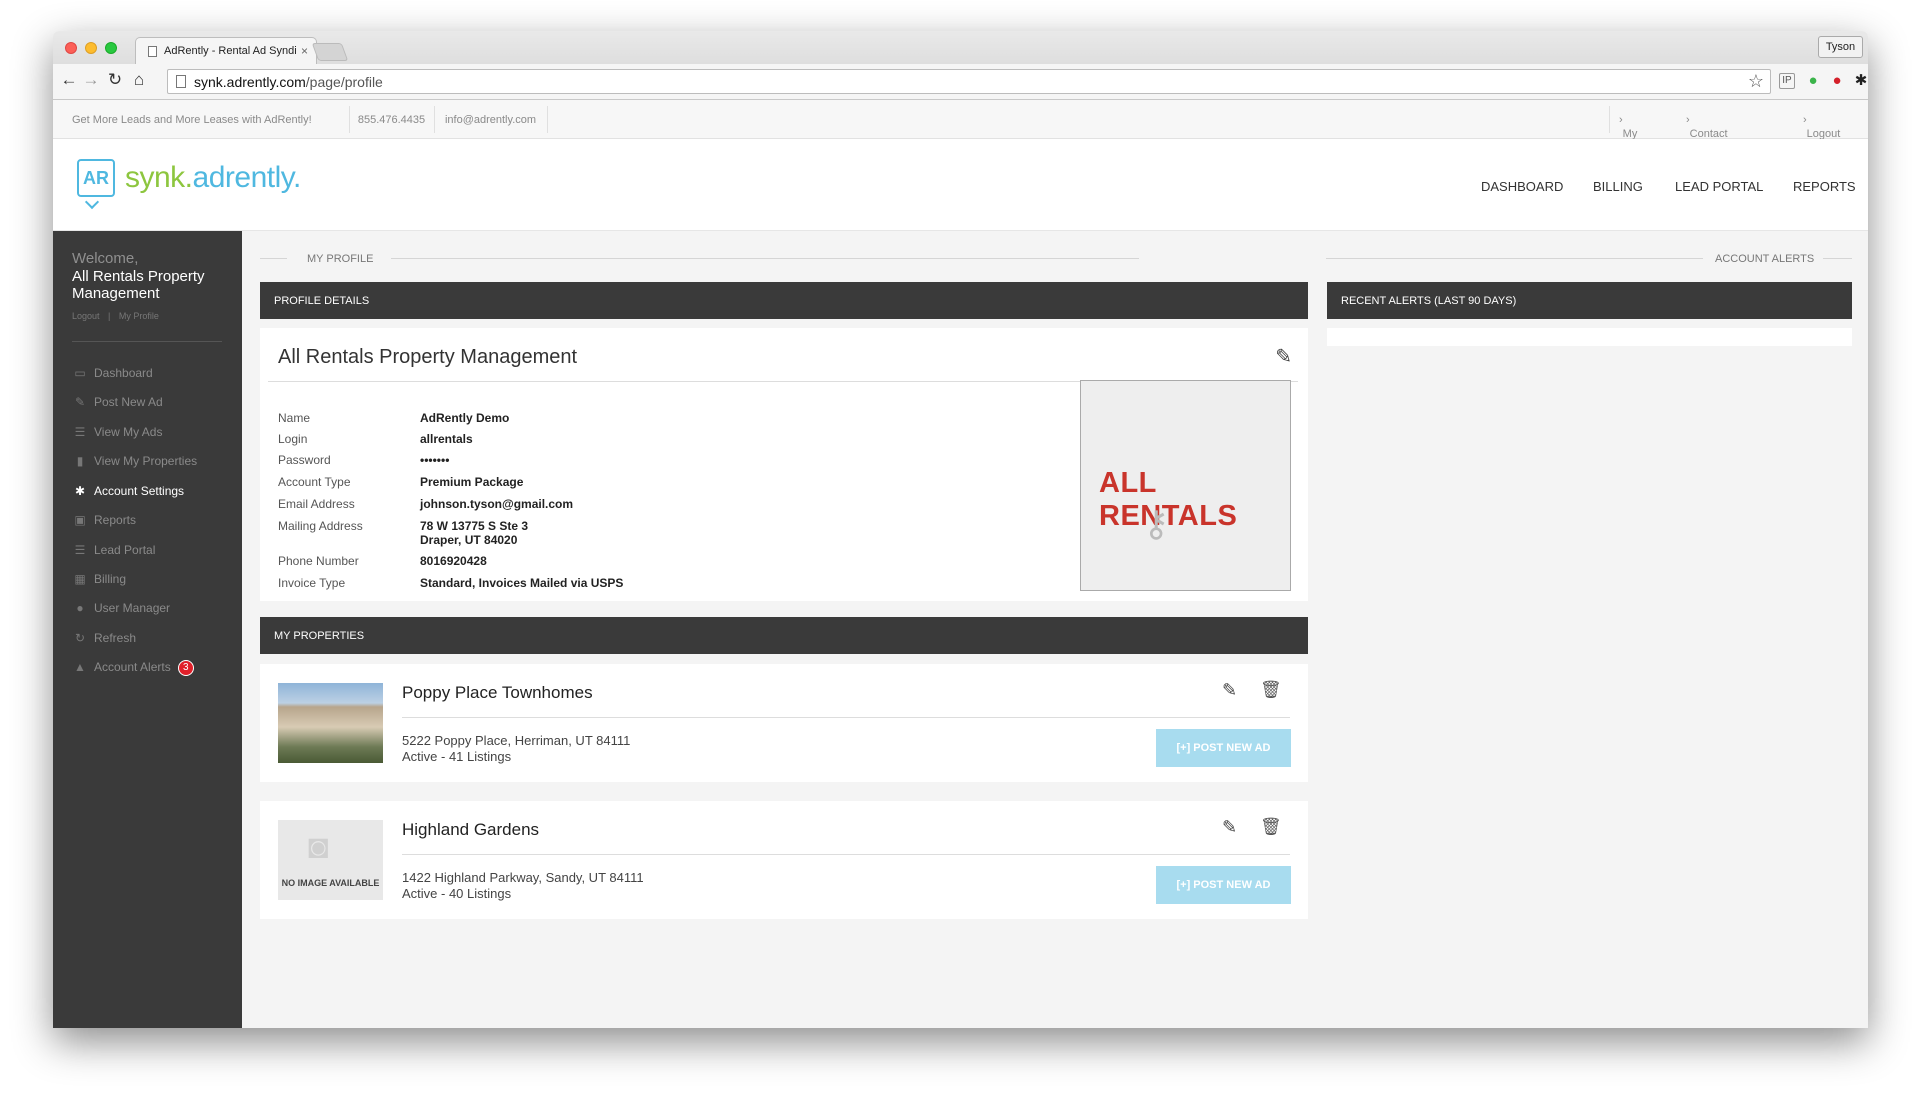 The height and width of the screenshot is (1105, 1920). Describe the element at coordinates (213, 177) in the screenshot. I see `logo-text: synk.adrently.` at that location.